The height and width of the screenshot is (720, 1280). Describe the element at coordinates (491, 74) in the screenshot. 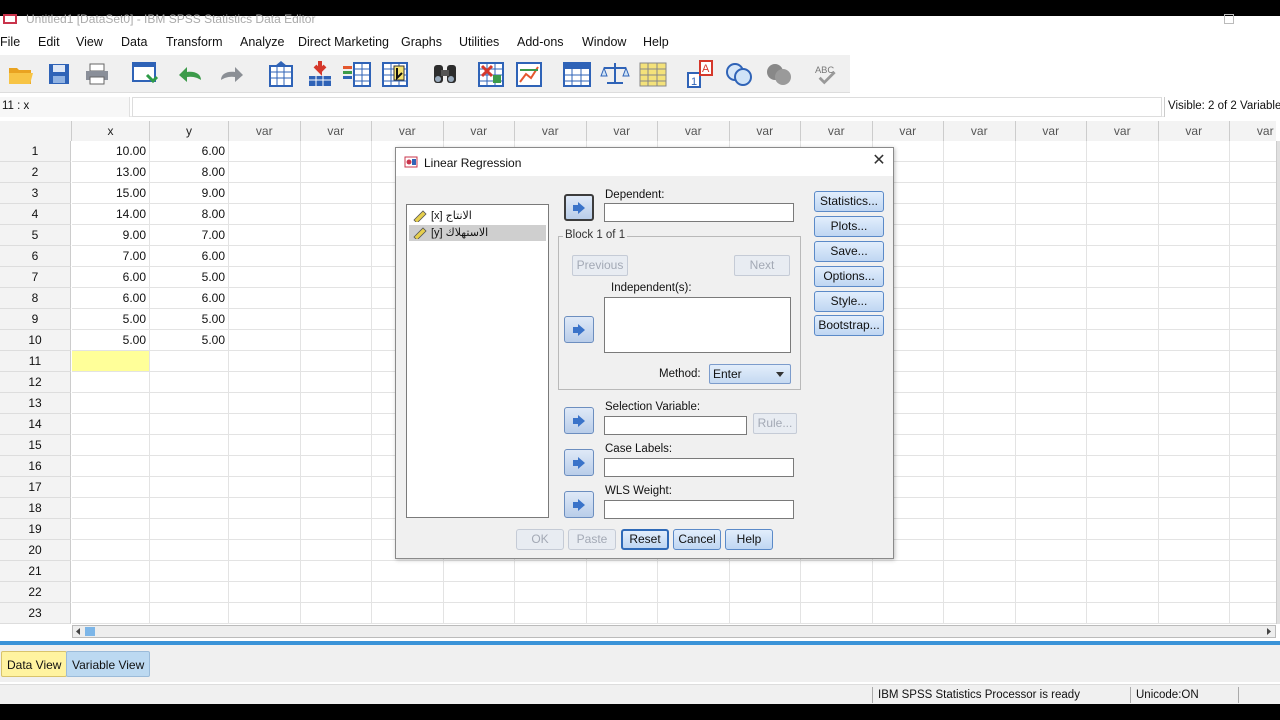

I see `insert-cases-icon` at that location.